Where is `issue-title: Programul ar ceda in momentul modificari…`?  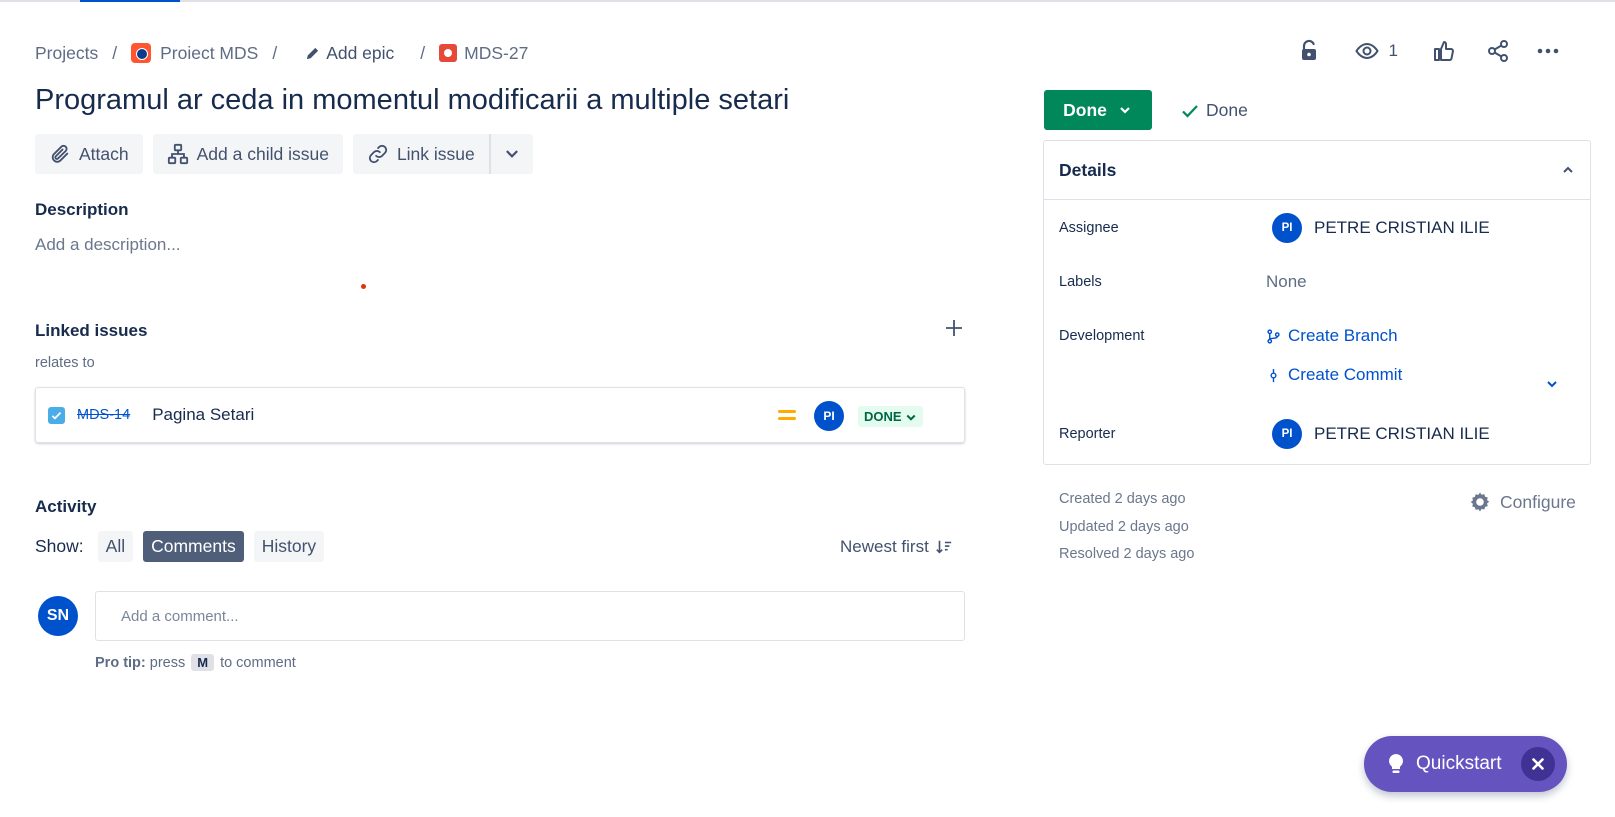
issue-title: Programul ar ceda in momentul modificari… is located at coordinates (412, 100).